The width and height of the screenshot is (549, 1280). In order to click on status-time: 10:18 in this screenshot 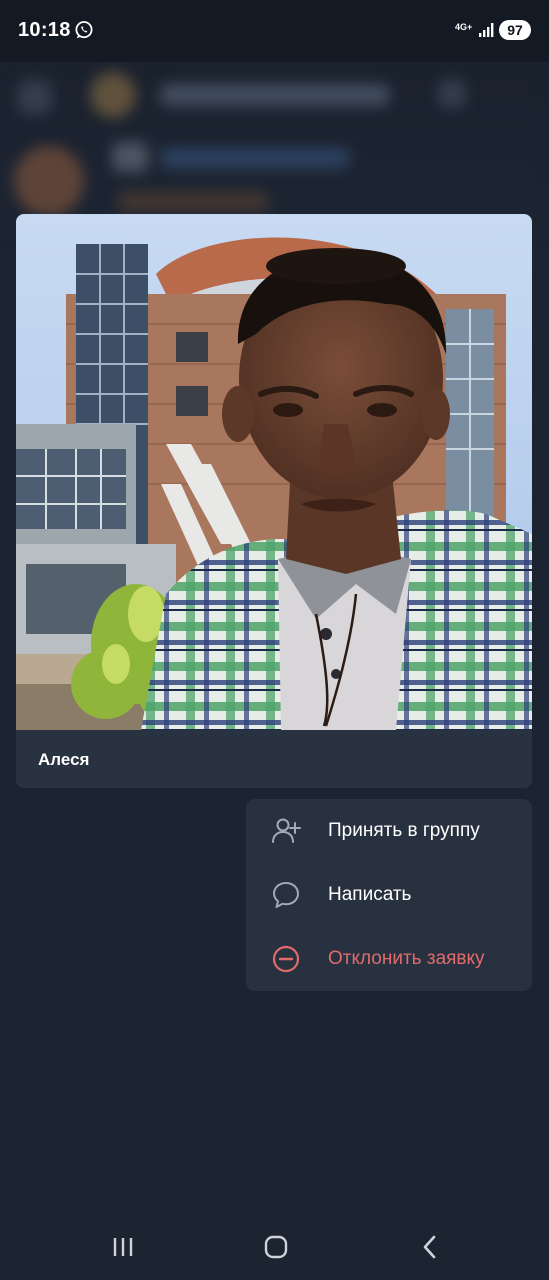, I will do `click(44, 30)`.